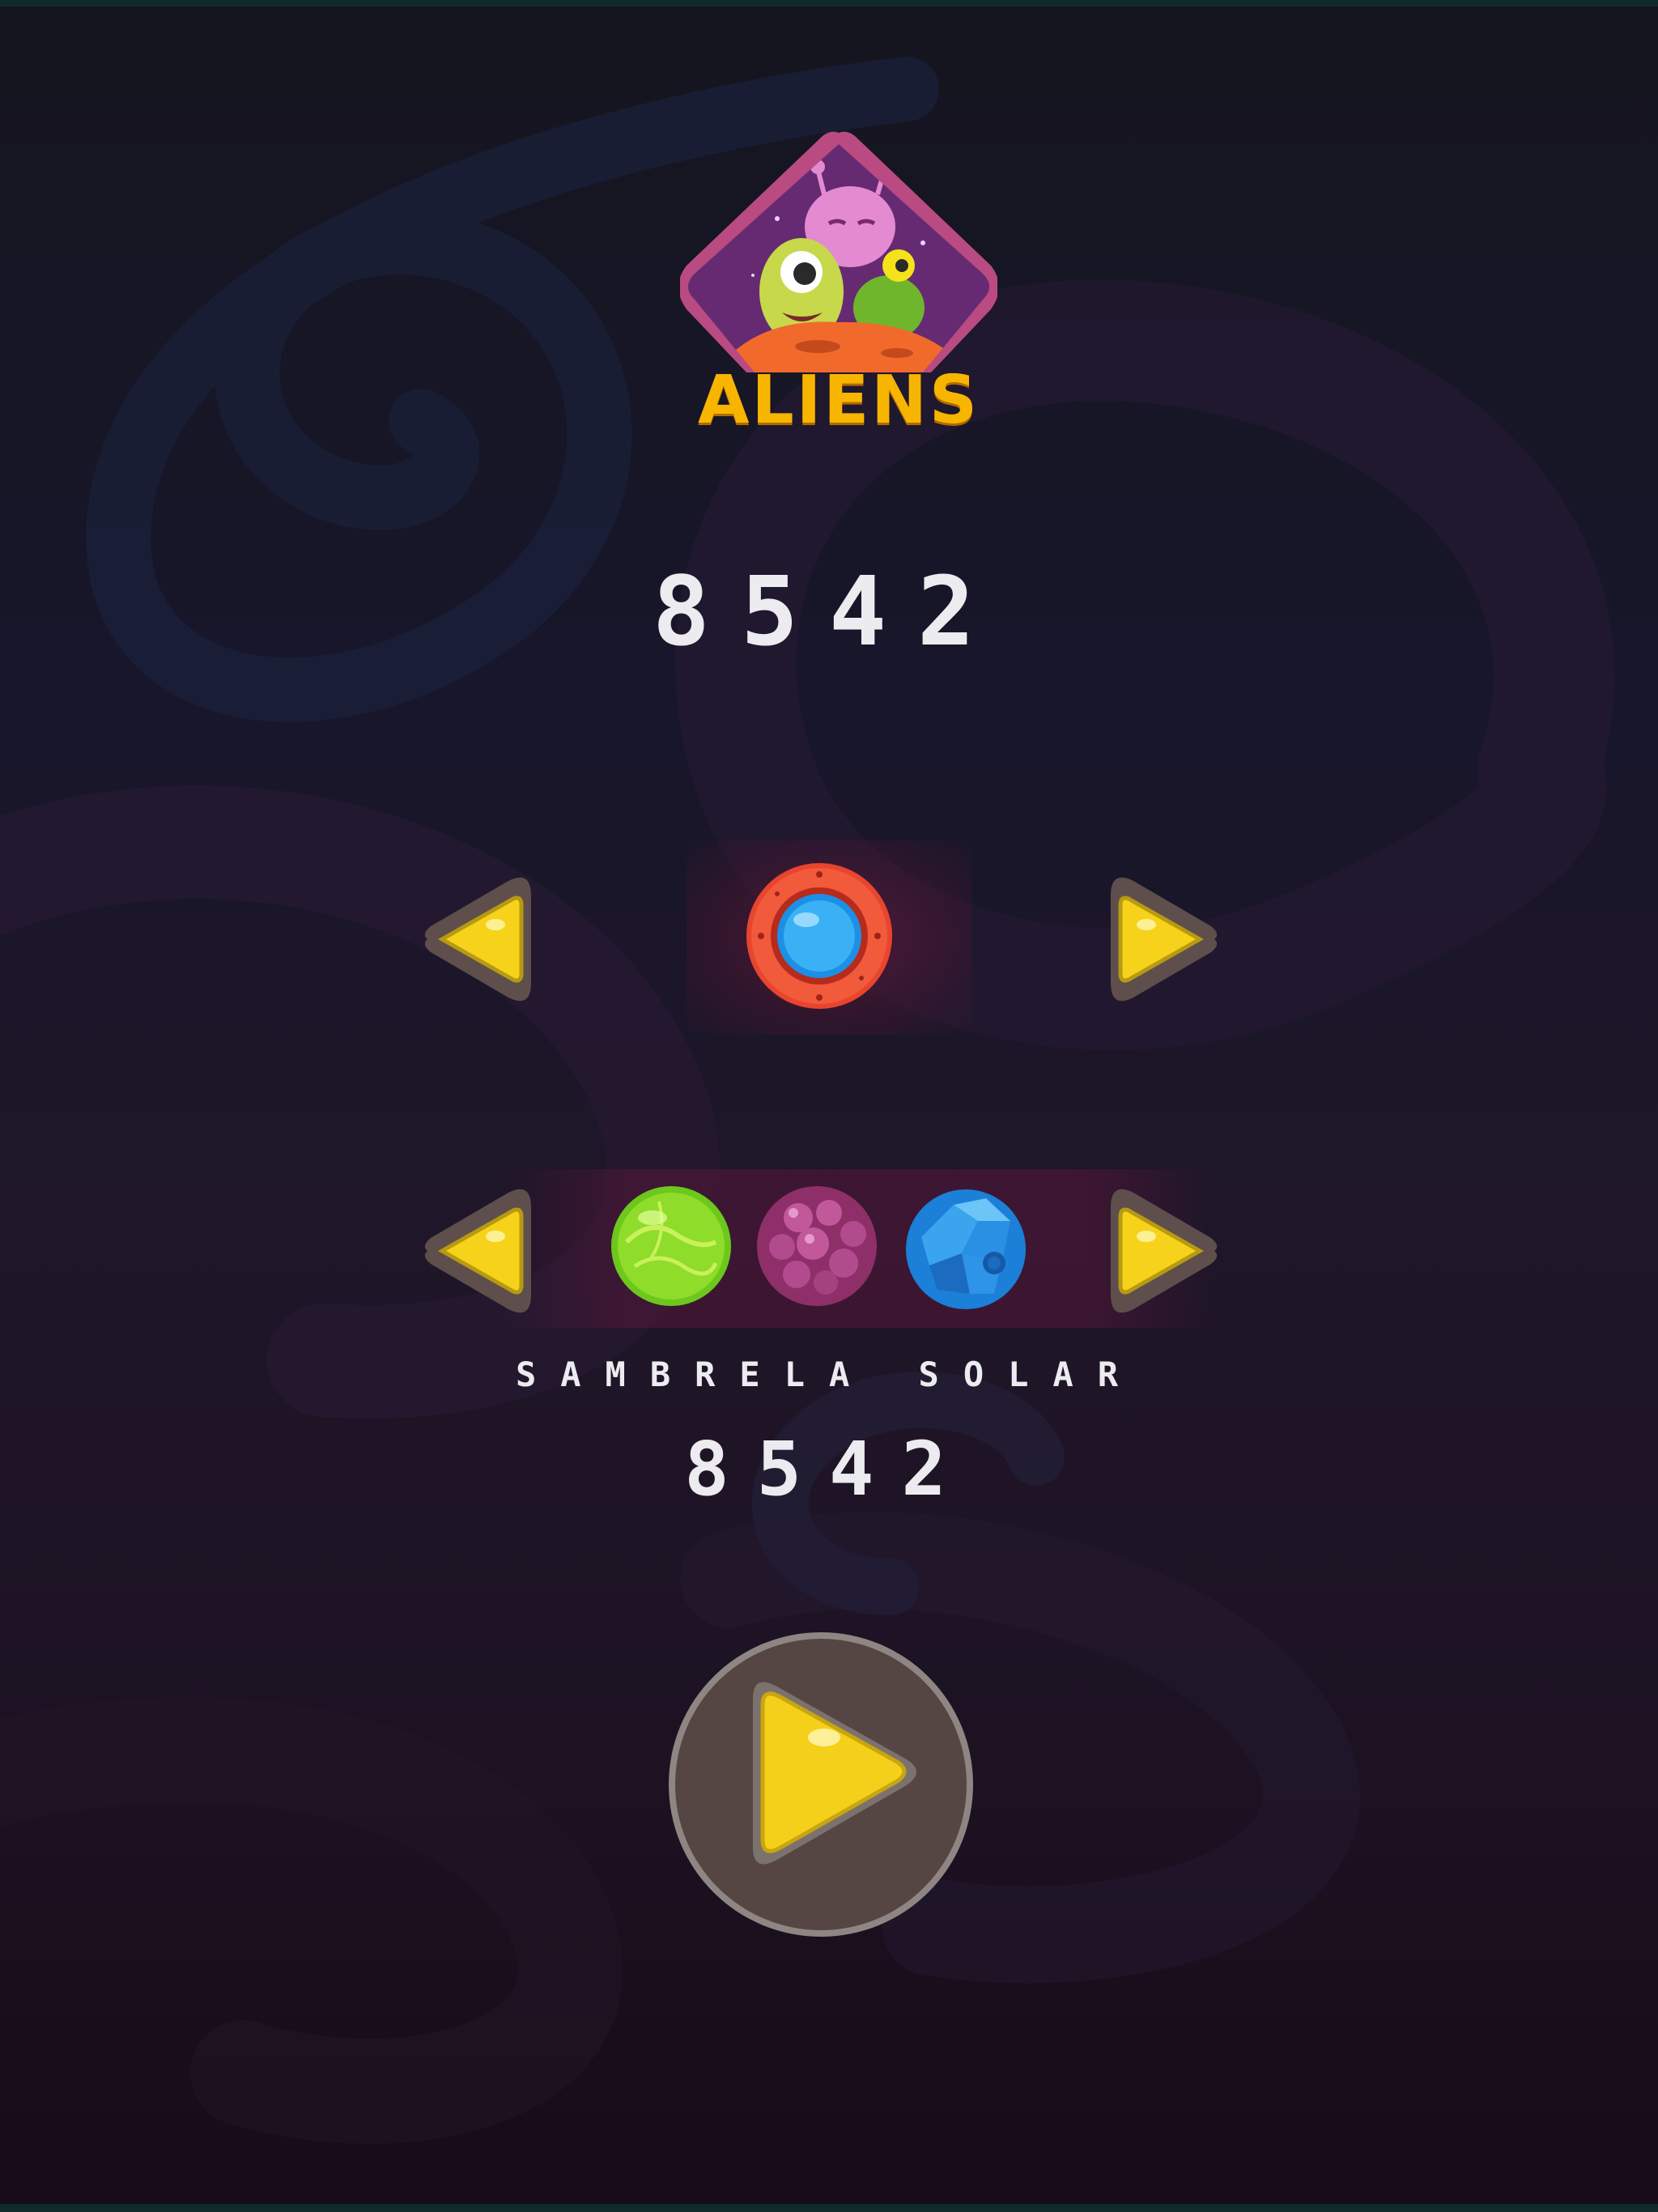 The height and width of the screenshot is (2212, 1658). I want to click on planet-name: SAMBRELA SOLAR, so click(828, 1374).